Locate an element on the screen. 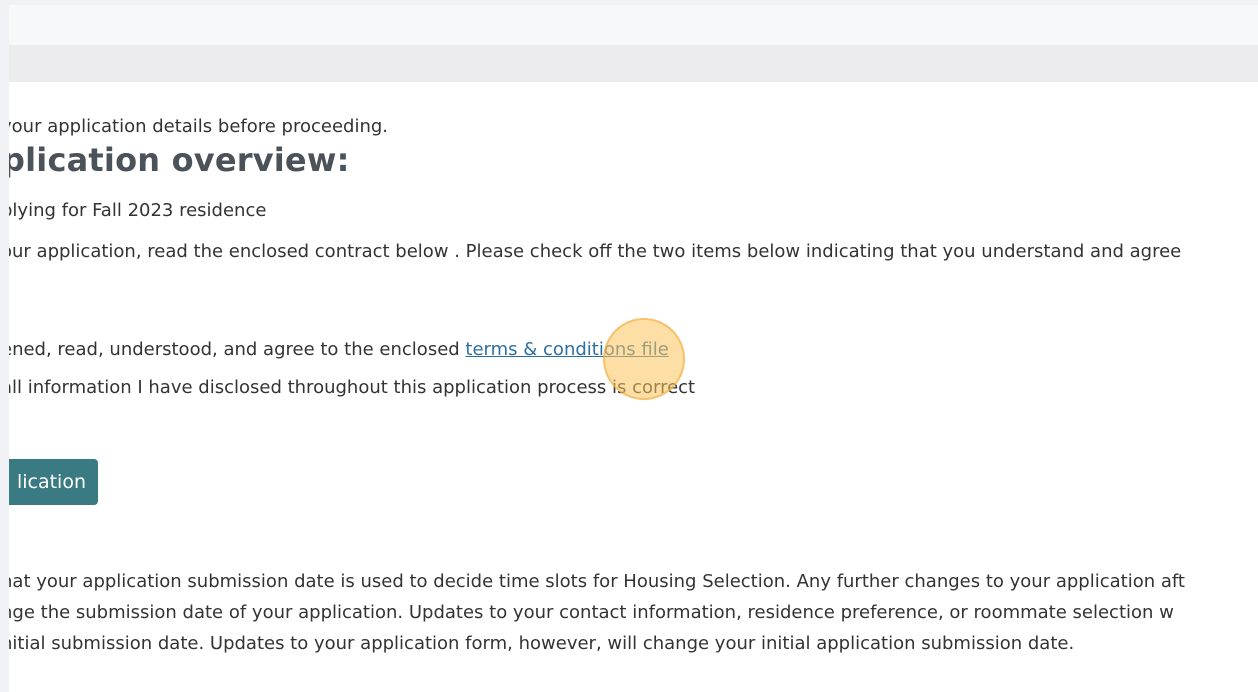 The width and height of the screenshot is (1258, 692). application-term-text: plying for Fall 2023 residence is located at coordinates (138, 210).